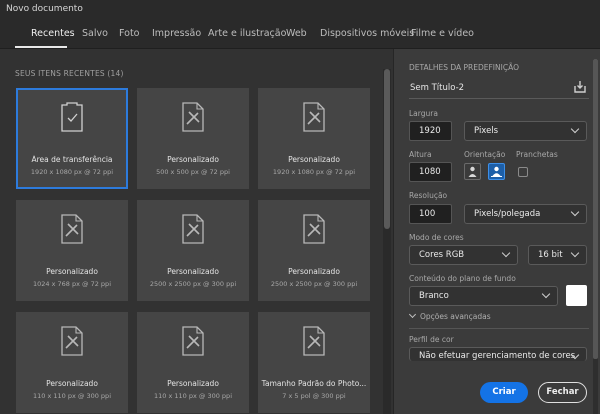 This screenshot has width=600, height=414. Describe the element at coordinates (387, 241) in the screenshot. I see `recent-items-scrollbar` at that location.